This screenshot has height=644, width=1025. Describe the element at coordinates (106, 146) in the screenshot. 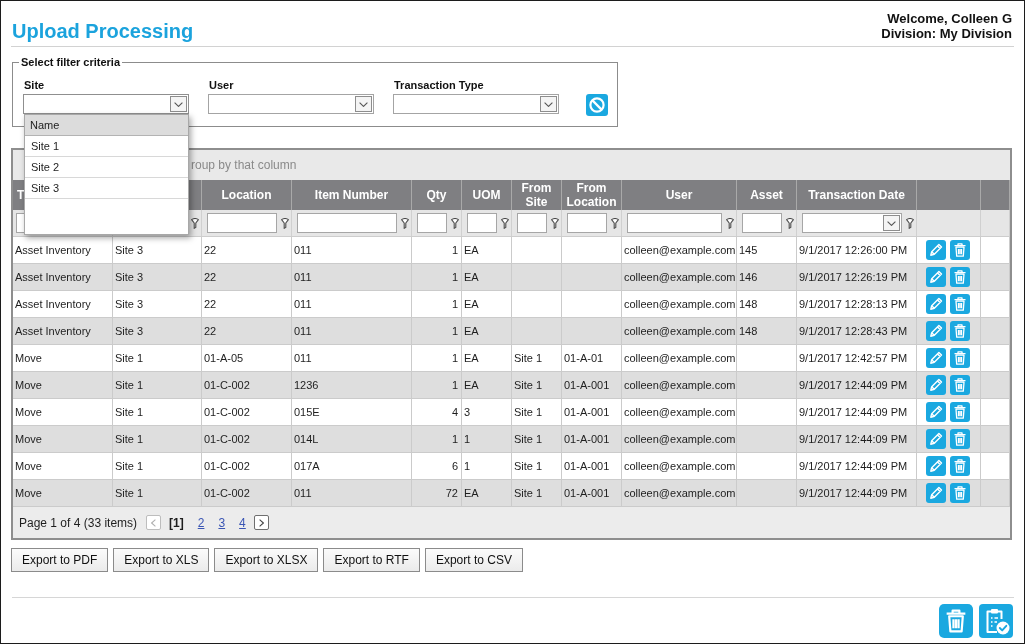

I see `dropdown-option: Site 1` at that location.